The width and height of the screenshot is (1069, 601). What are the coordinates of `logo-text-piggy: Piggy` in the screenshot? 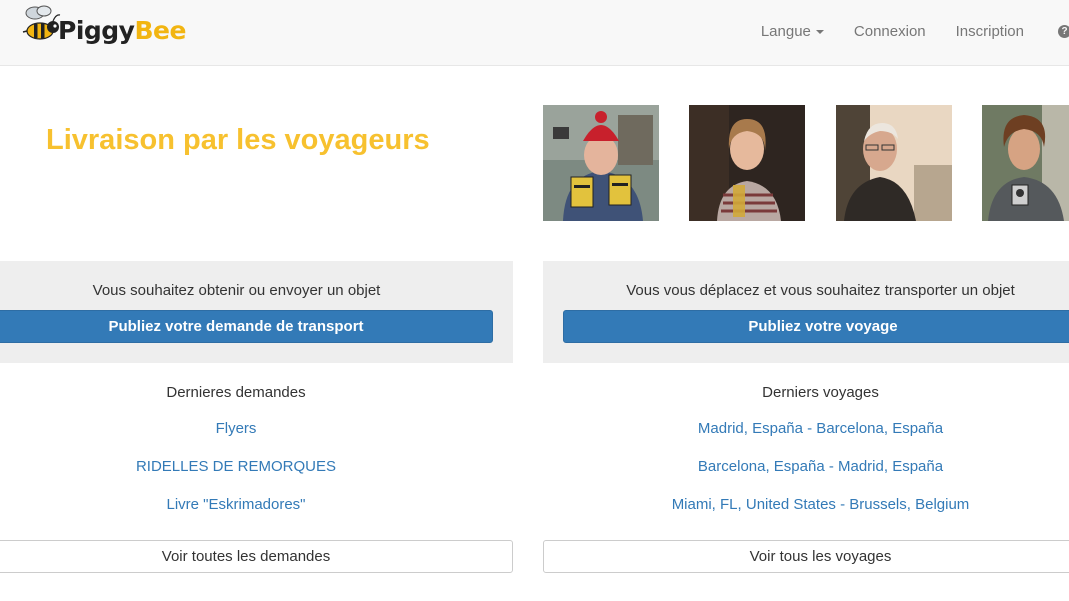 It's located at (96, 30).